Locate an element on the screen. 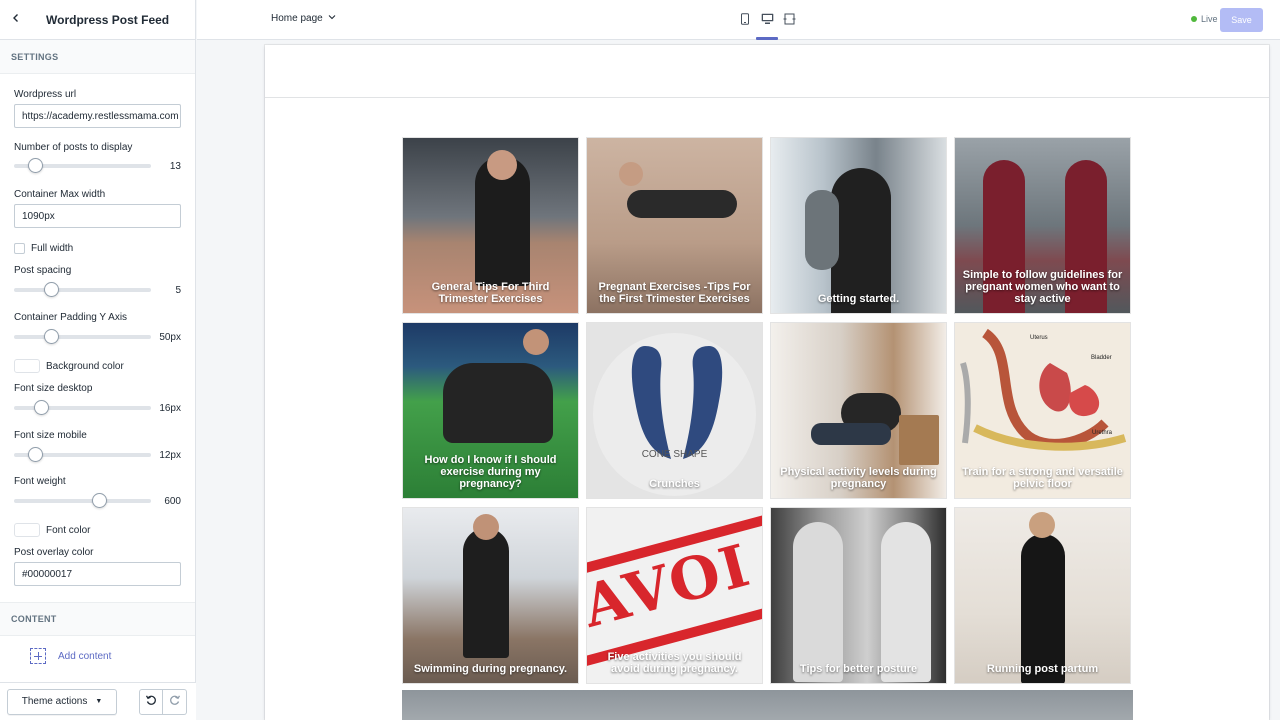  font-color-row: Font color is located at coordinates (52, 530).